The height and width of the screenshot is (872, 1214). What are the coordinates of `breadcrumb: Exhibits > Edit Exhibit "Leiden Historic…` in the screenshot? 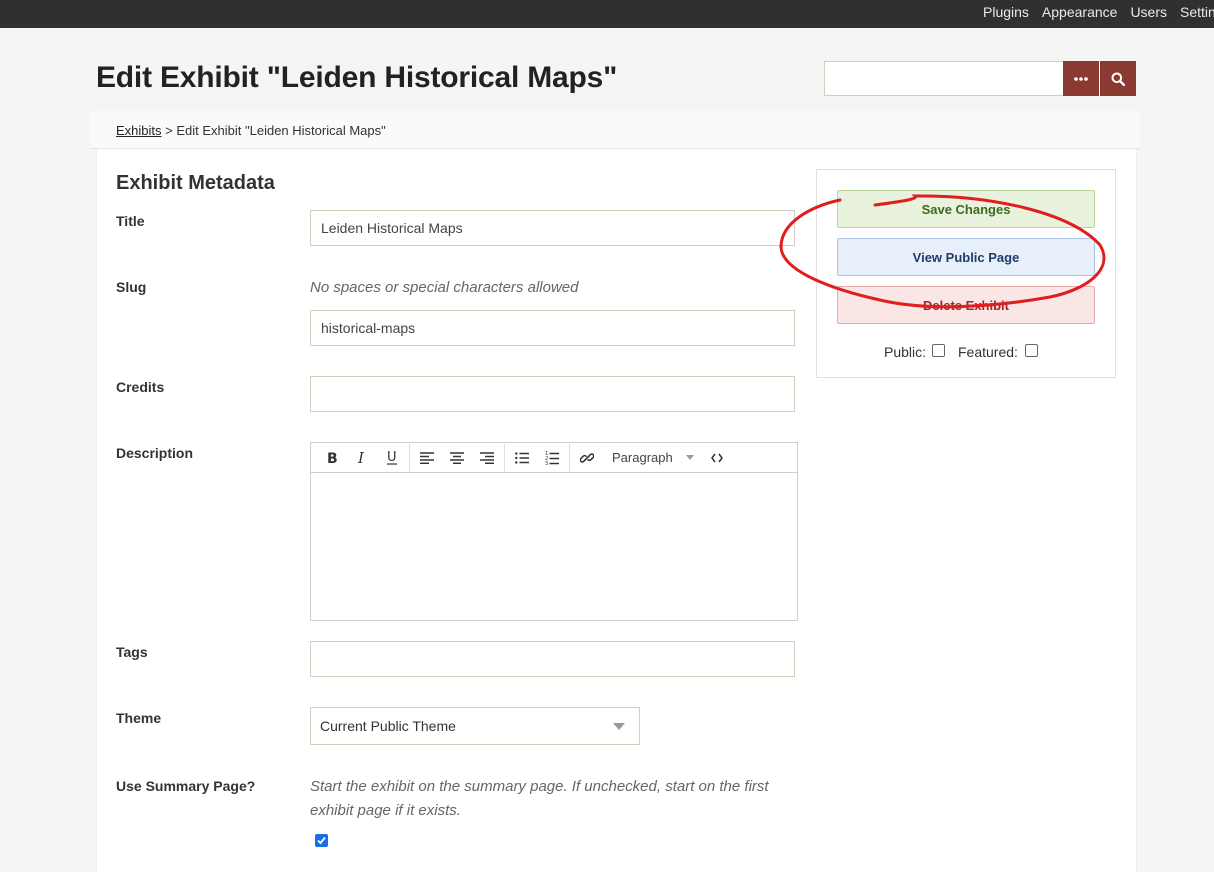 It's located at (251, 130).